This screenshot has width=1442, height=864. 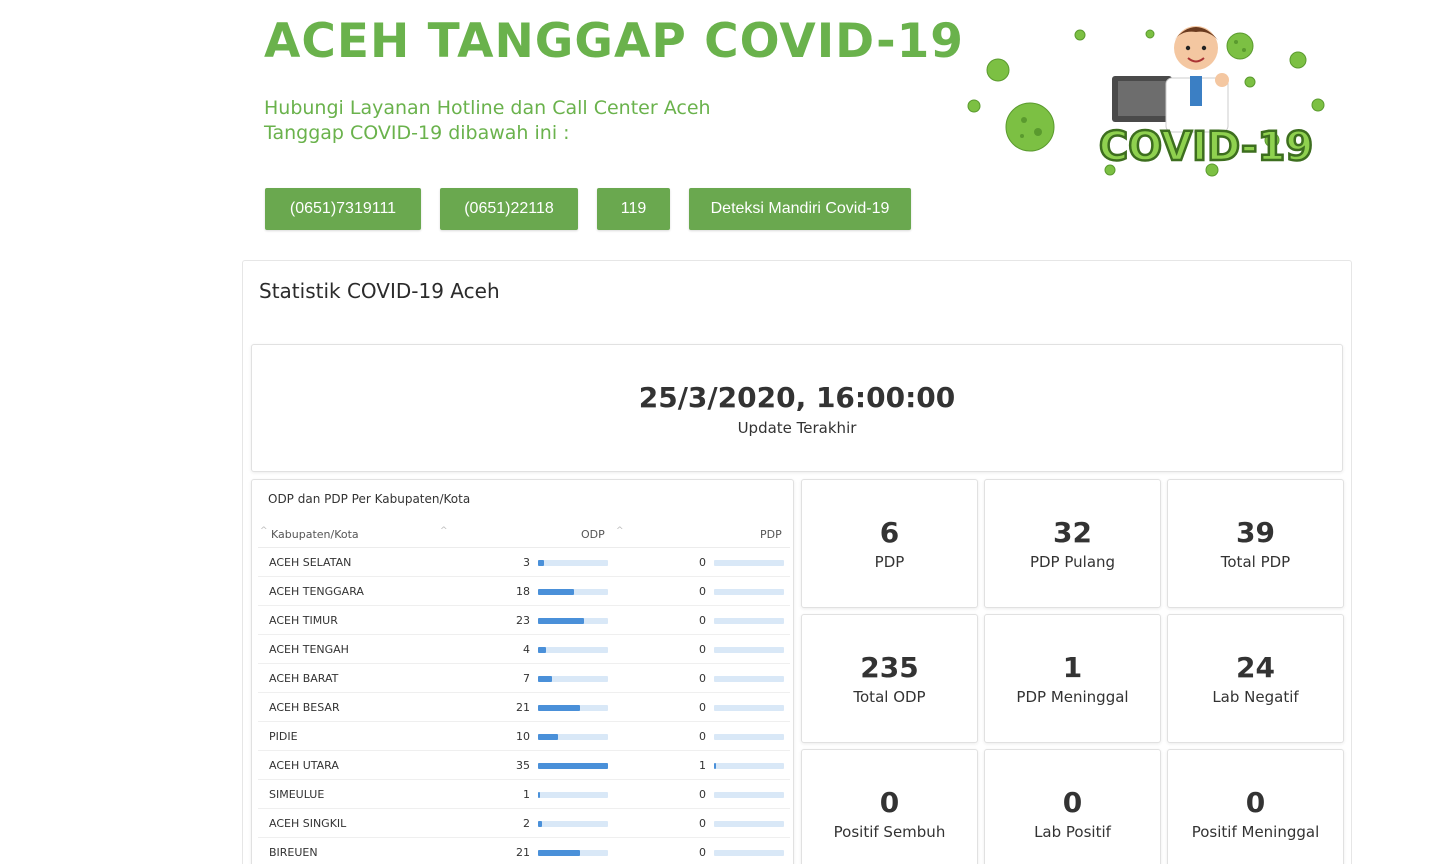 What do you see at coordinates (524, 765) in the screenshot?
I see `table-row: ACEH UTARA 35 1` at bounding box center [524, 765].